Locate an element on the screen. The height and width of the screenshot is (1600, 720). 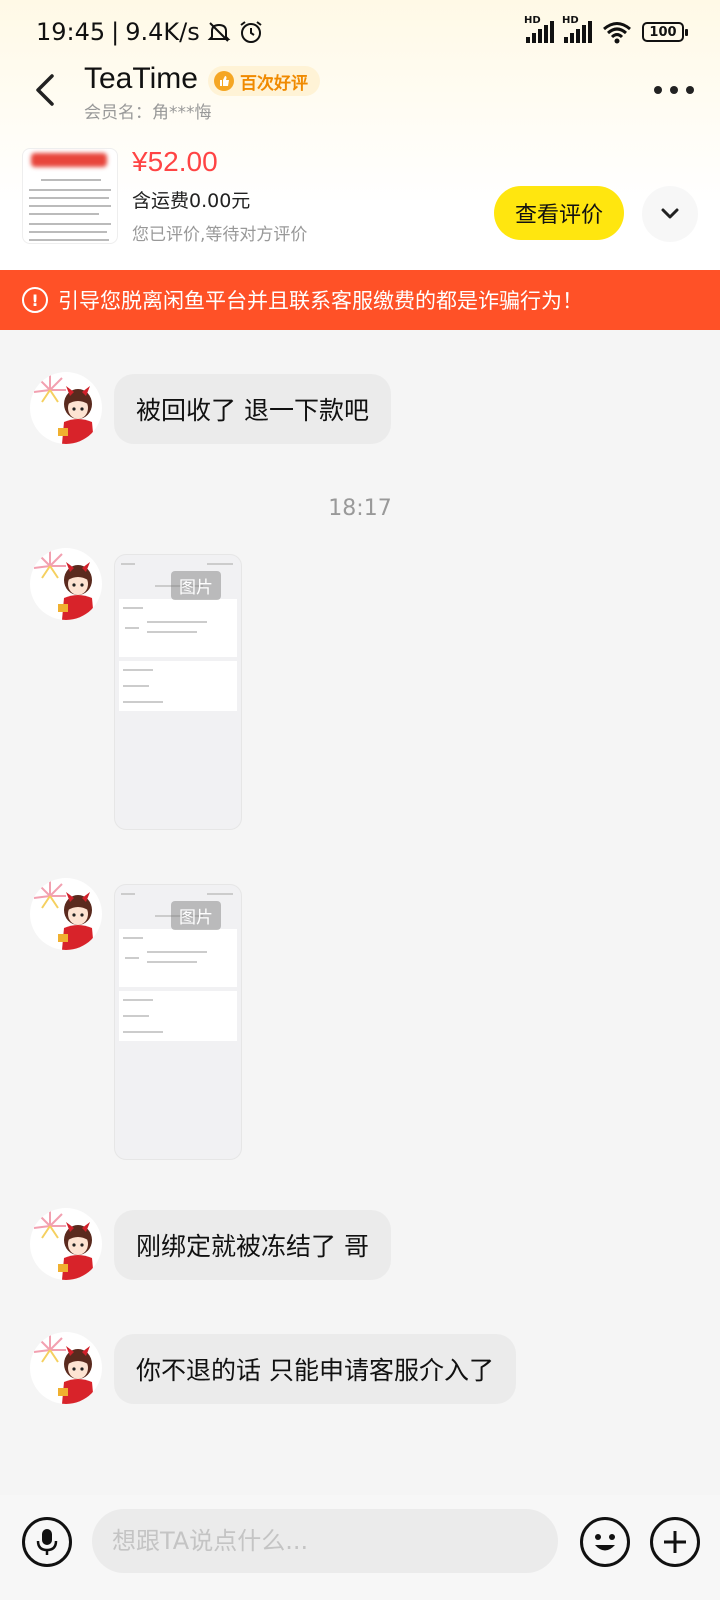
member-name: 会员名：角***悔 is located at coordinates (148, 113).